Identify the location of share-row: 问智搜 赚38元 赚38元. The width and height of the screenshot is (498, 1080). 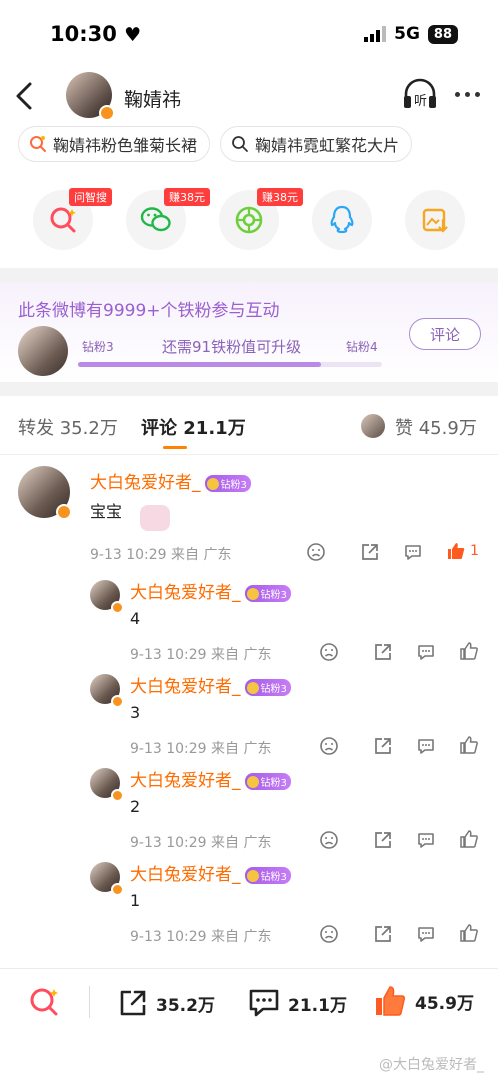
(249, 223).